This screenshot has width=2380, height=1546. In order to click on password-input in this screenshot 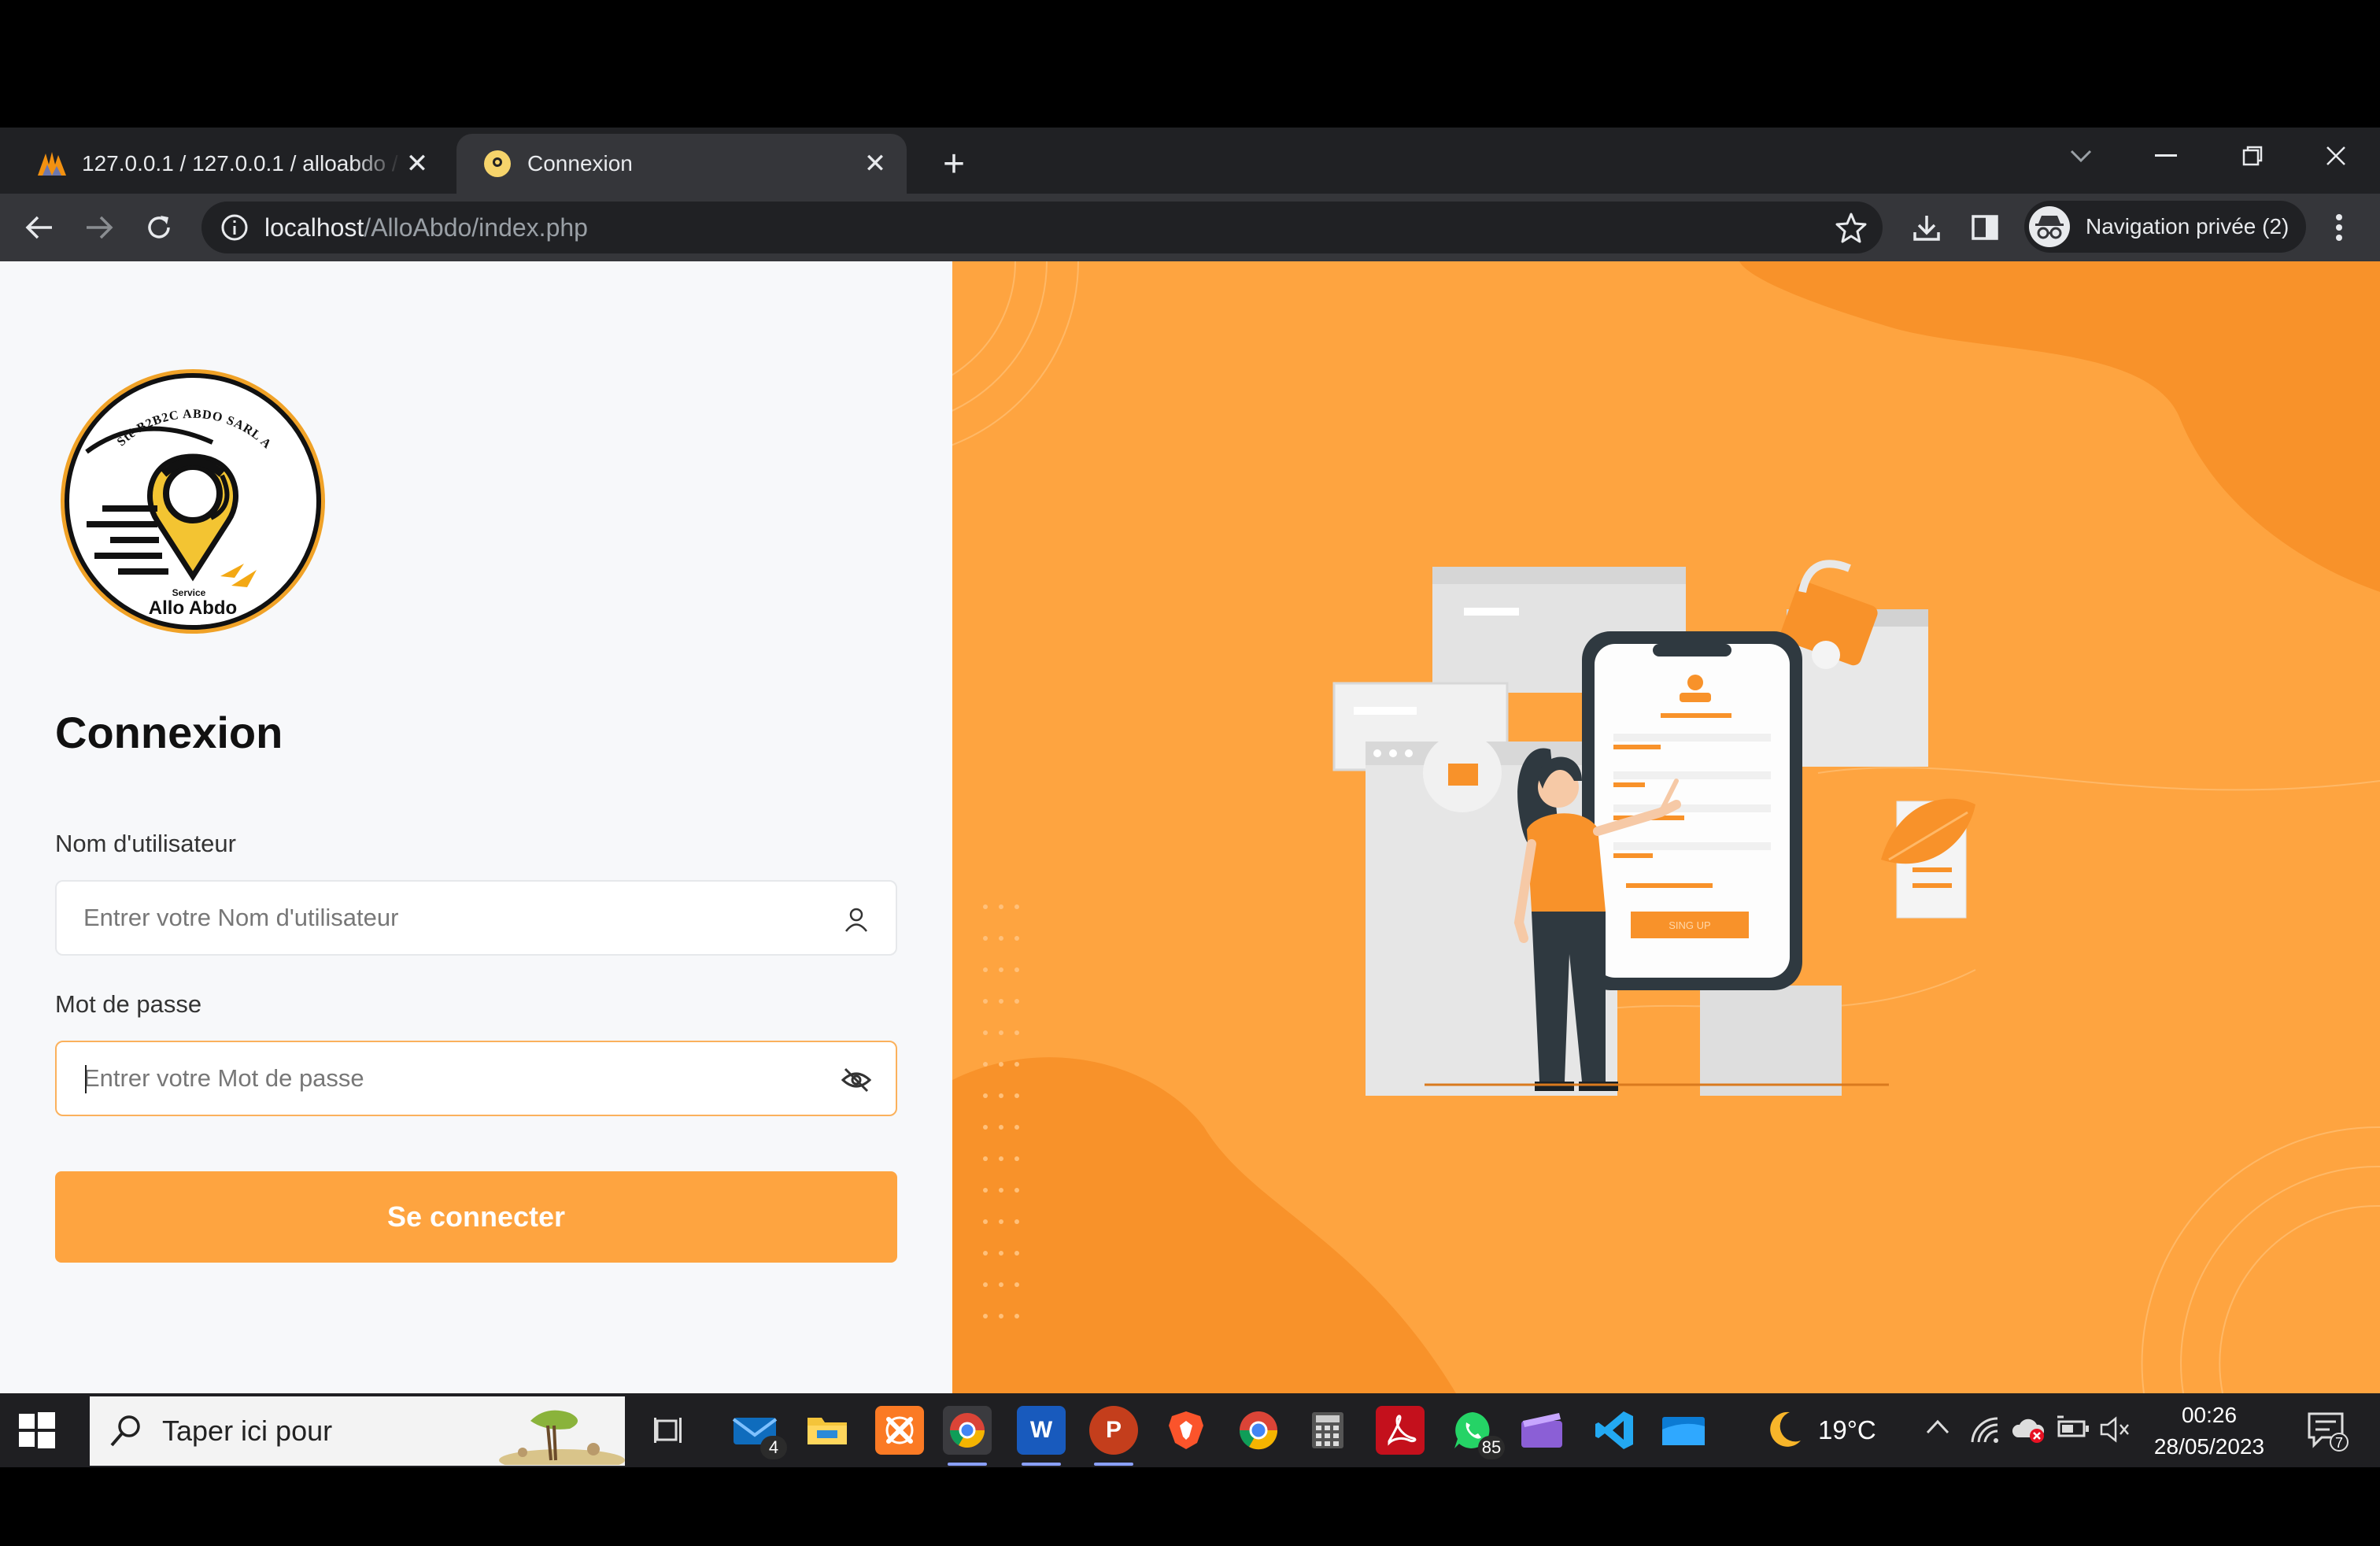, I will do `click(445, 1078)`.